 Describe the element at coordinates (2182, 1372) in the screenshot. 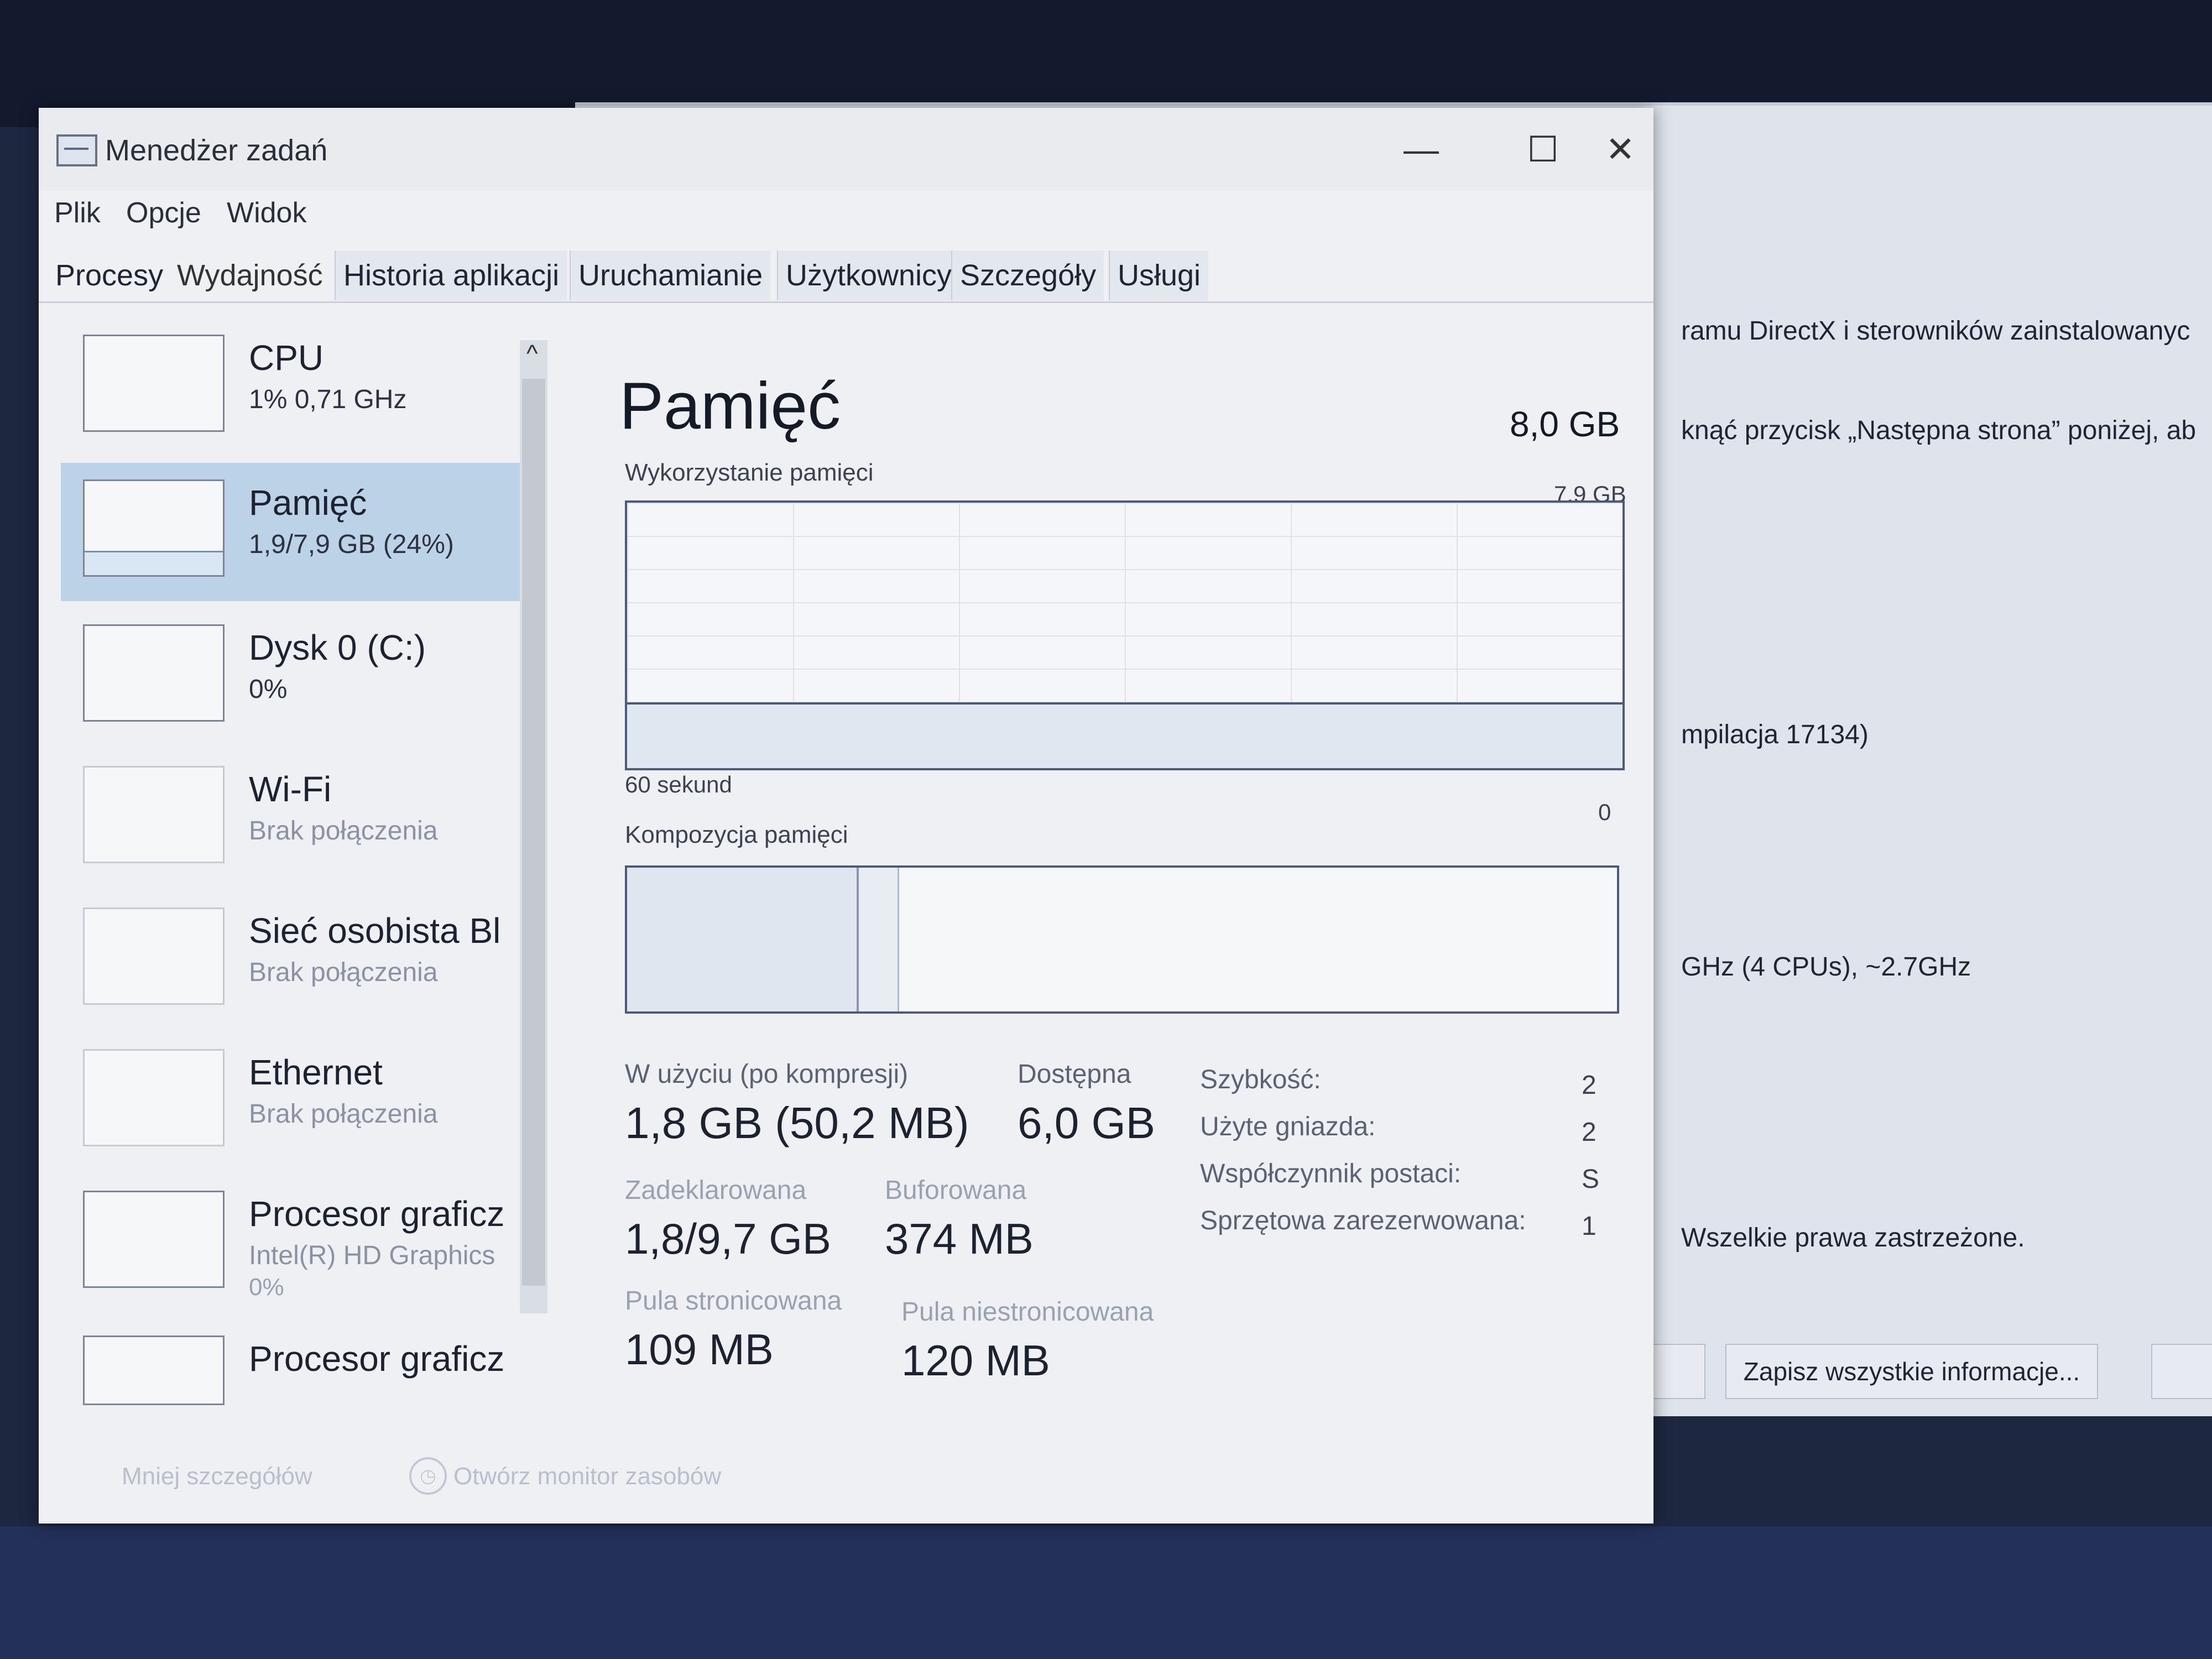

I see `bg-button-right` at that location.